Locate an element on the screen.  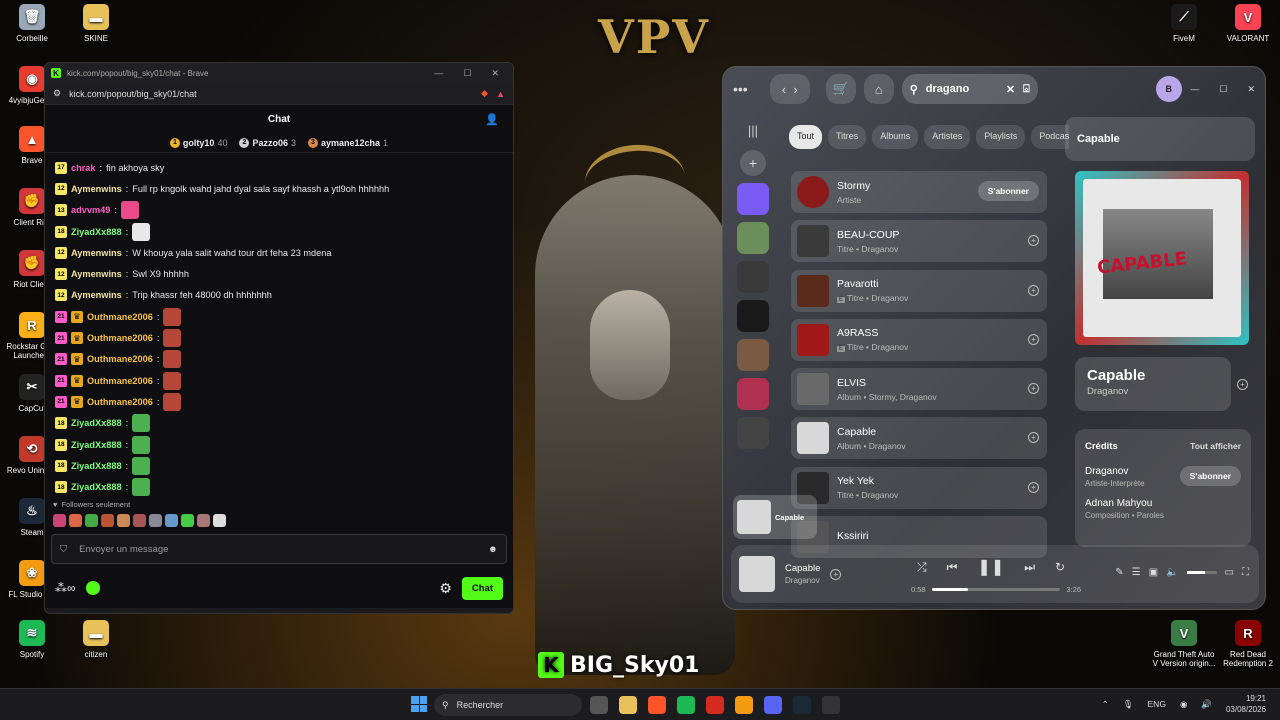
close-icon: ✕ is located at coordinates (495, 73).